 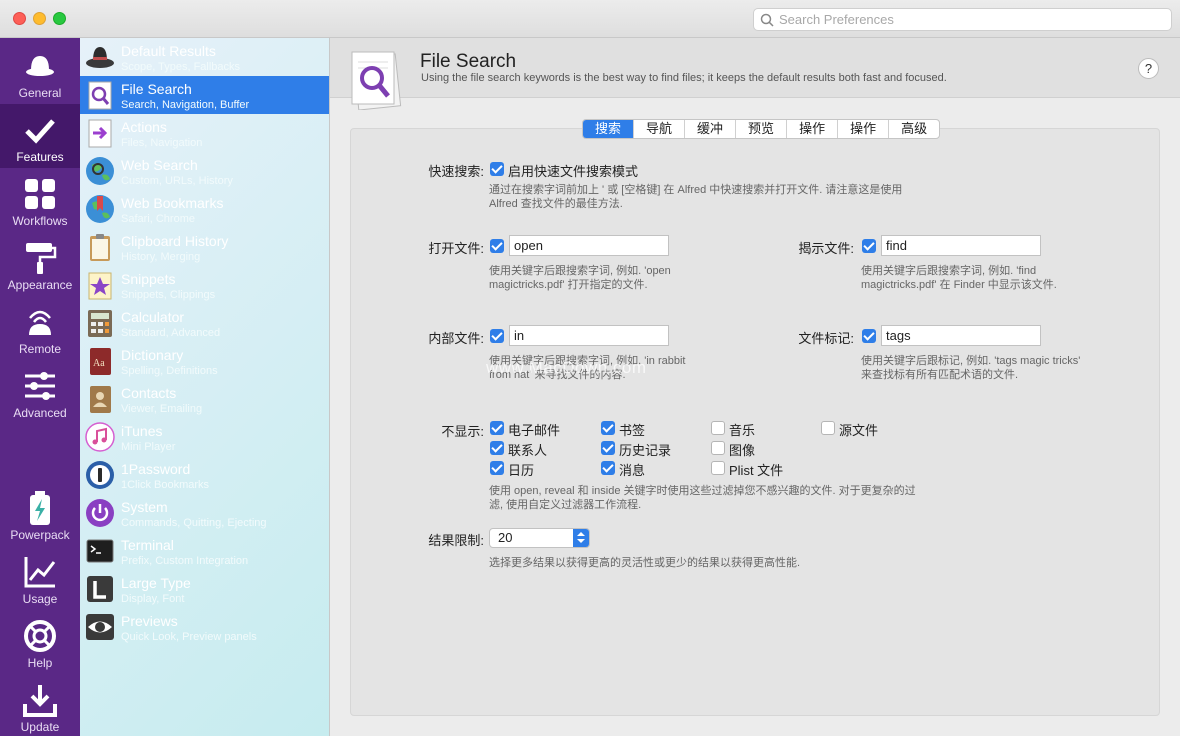 What do you see at coordinates (204, 133) in the screenshot?
I see `feature-actions: Actions Files, Navigation` at bounding box center [204, 133].